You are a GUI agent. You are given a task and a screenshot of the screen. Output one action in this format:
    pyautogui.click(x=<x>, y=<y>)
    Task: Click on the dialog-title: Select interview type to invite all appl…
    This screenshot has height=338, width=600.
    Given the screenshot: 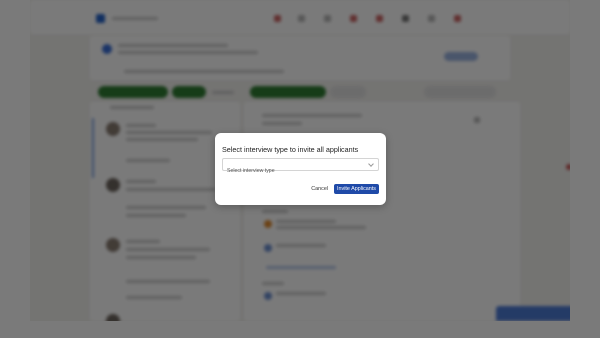 What is the action you would take?
    pyautogui.click(x=290, y=149)
    